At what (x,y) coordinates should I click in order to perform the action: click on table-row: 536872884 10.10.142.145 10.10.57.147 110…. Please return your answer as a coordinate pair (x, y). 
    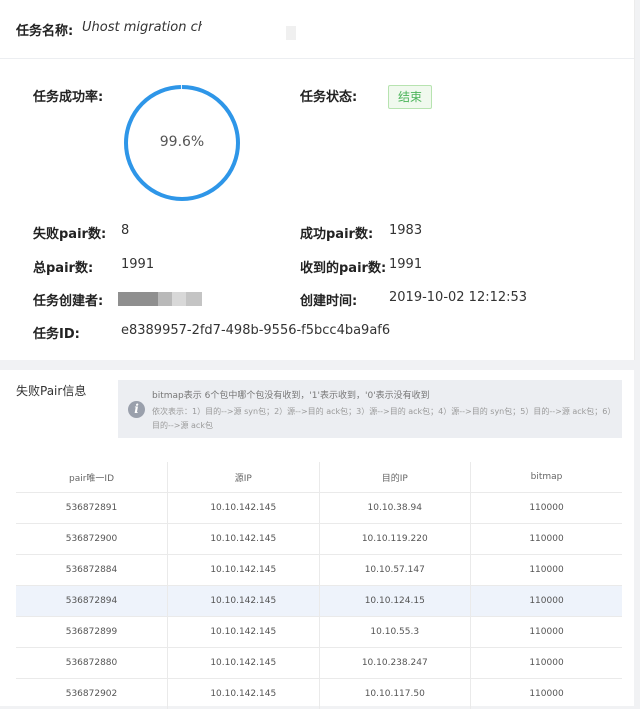
    Looking at the image, I should click on (319, 570).